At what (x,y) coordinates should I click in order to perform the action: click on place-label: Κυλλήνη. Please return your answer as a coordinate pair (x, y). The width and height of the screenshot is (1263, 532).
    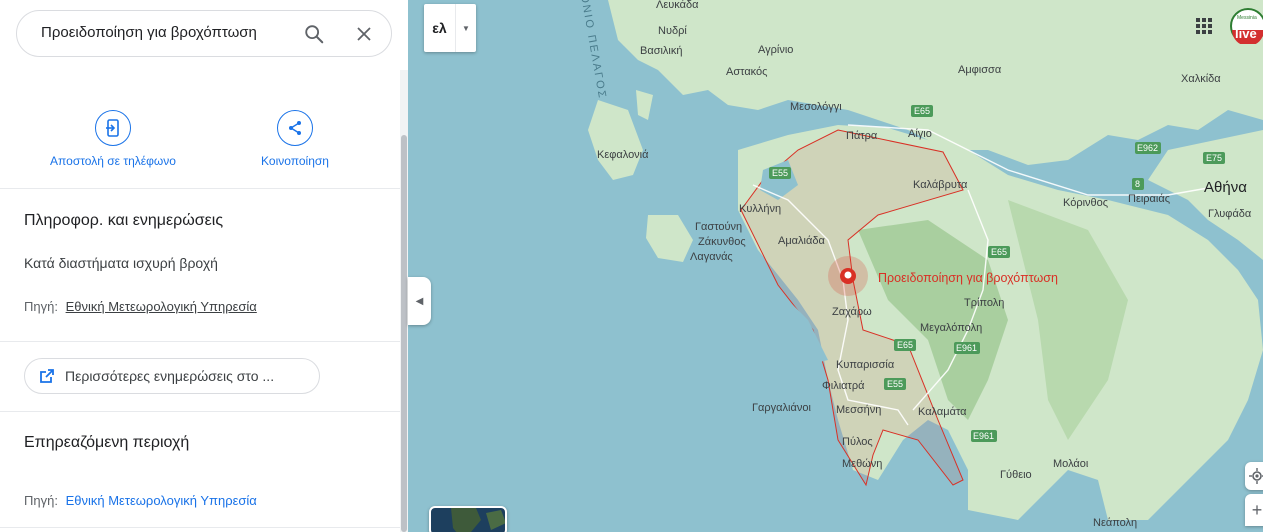
    Looking at the image, I should click on (760, 209).